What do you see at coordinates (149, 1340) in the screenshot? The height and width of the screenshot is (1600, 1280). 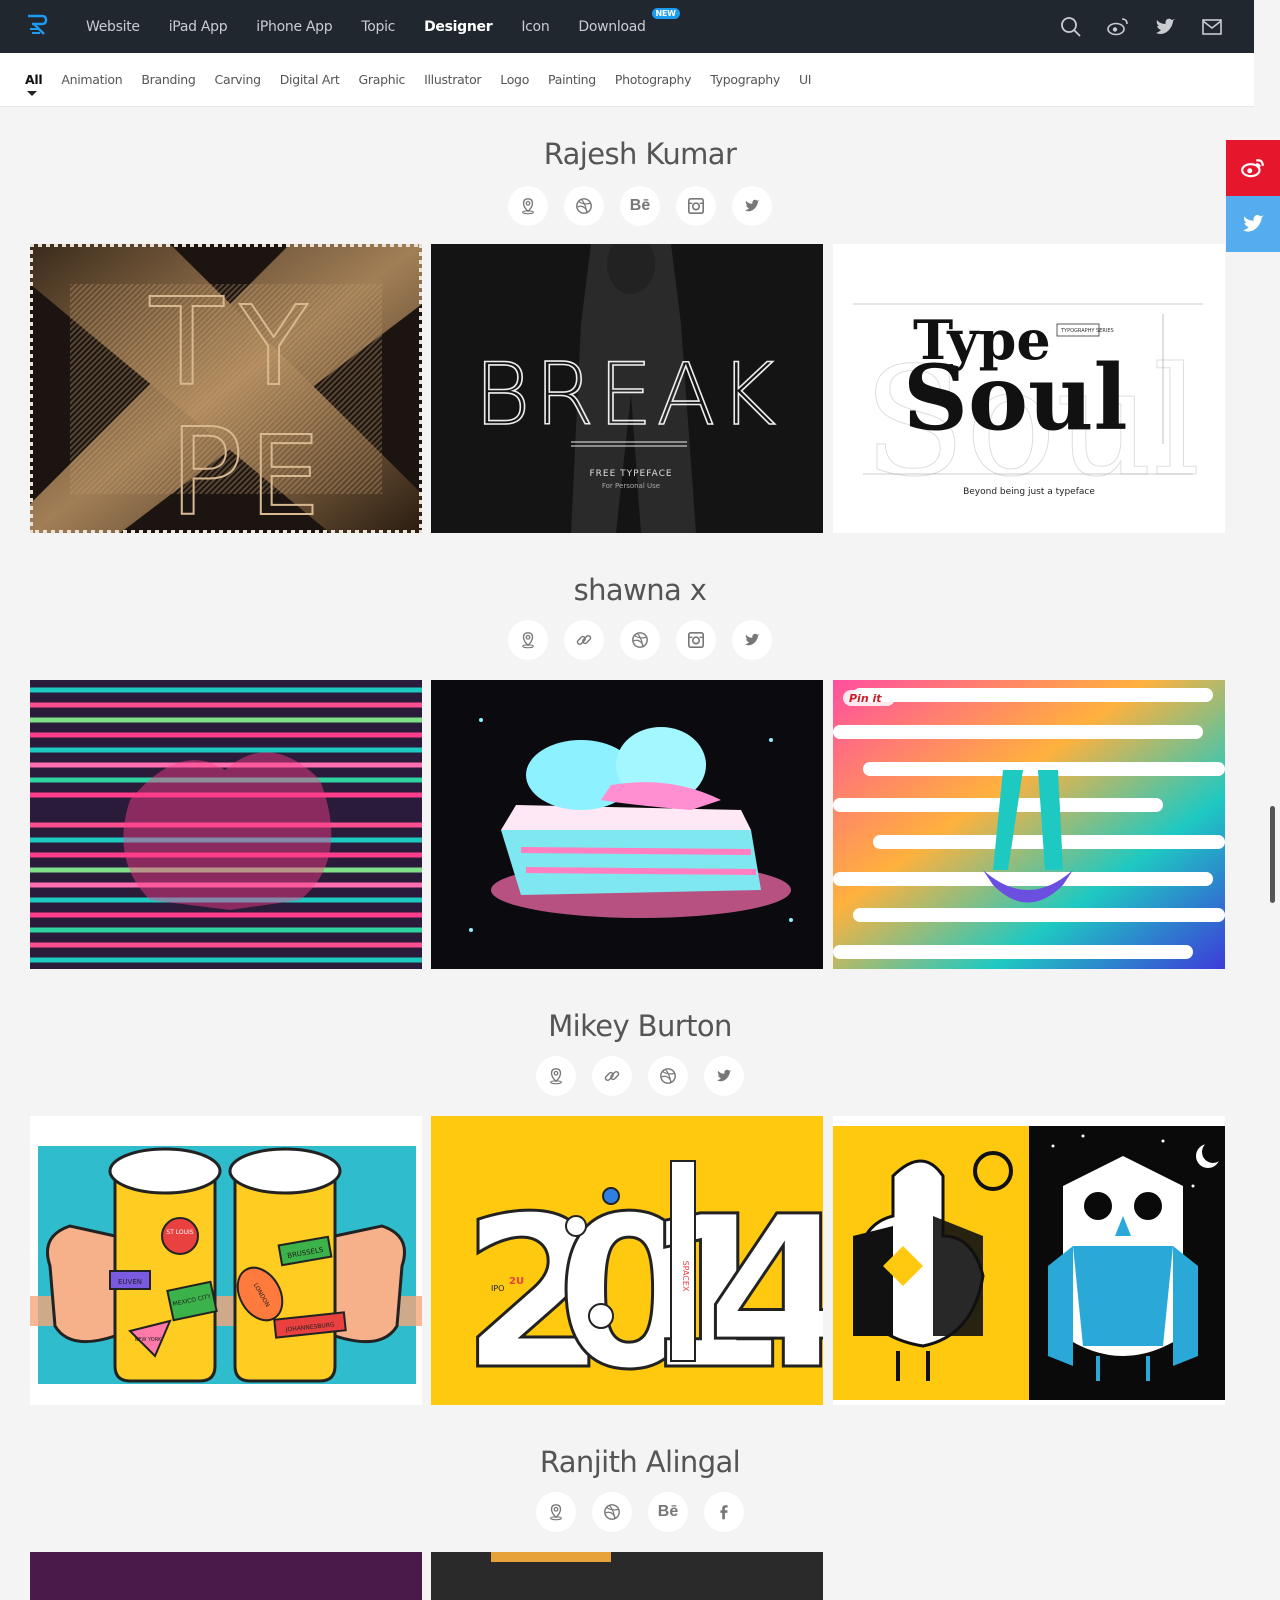 I see `sticker-new-york: NEW YORK` at bounding box center [149, 1340].